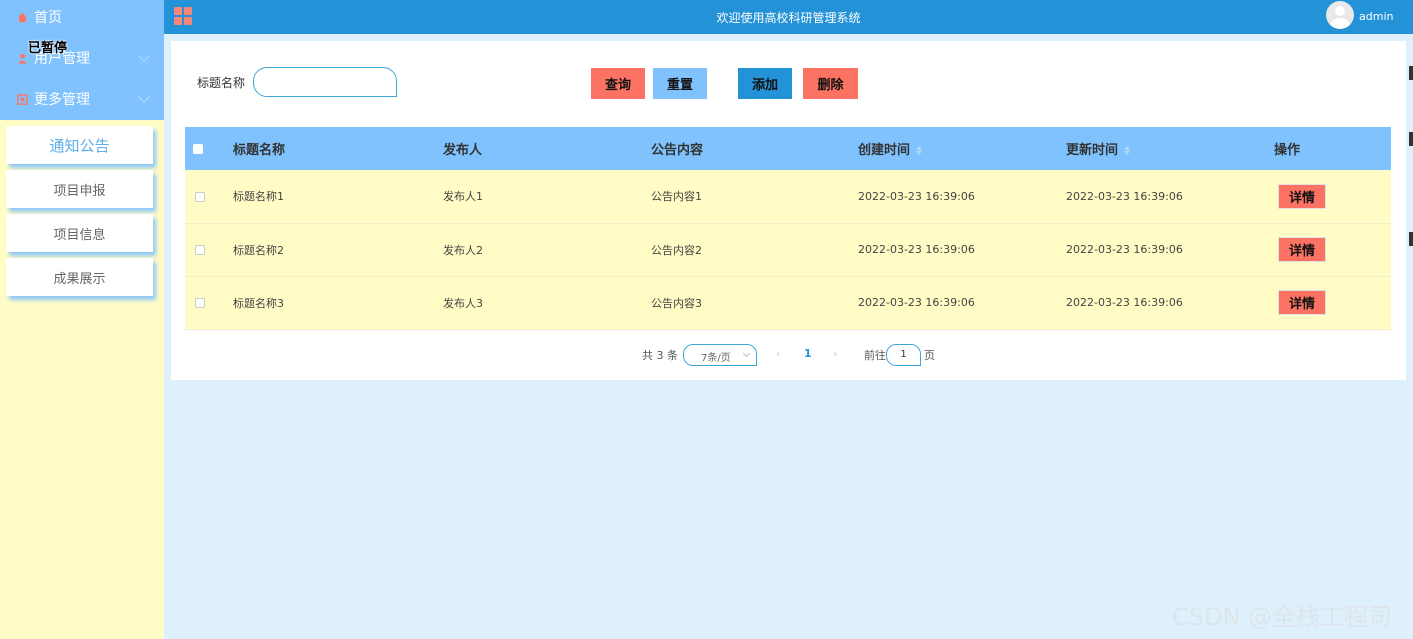  I want to click on sidebar-item-home: 首页, so click(82, 17).